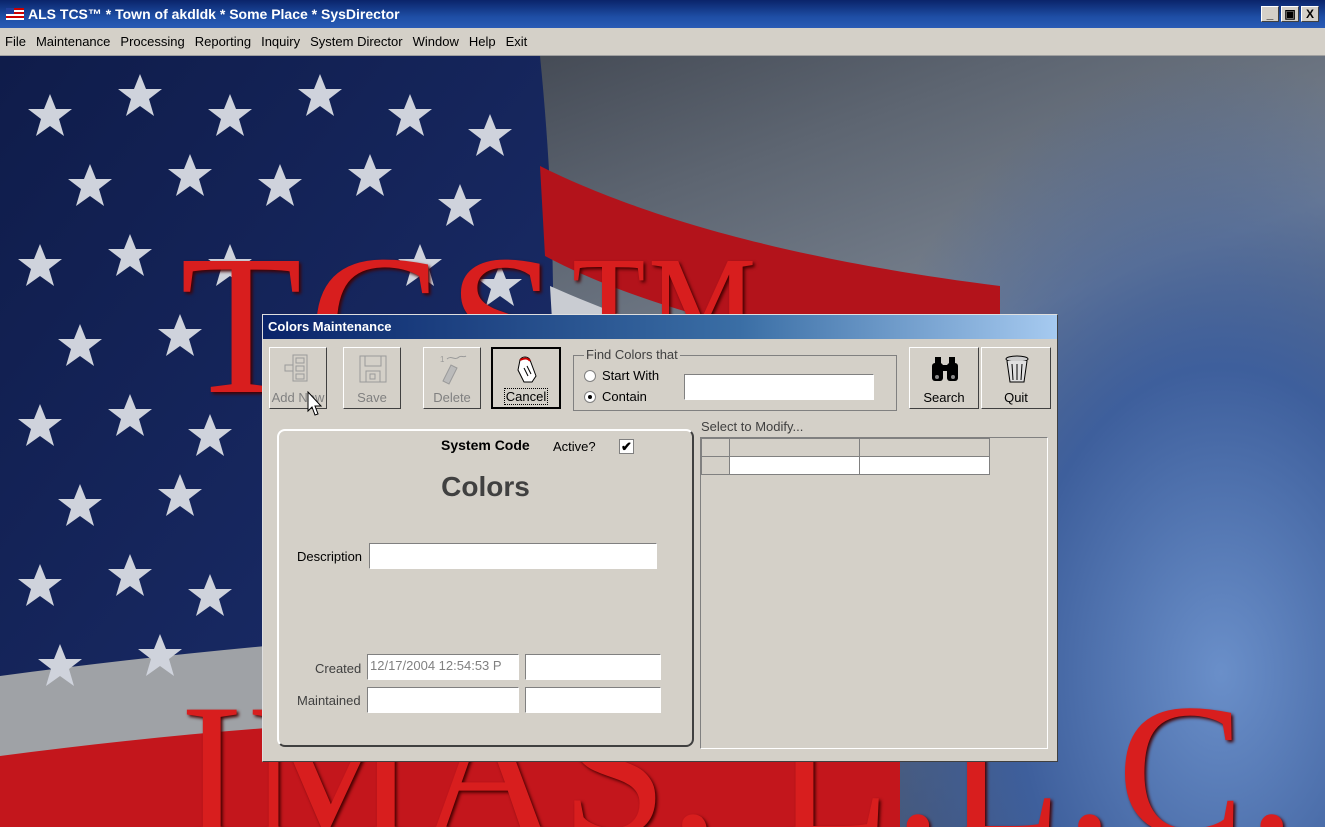 The height and width of the screenshot is (827, 1325). Describe the element at coordinates (624, 396) in the screenshot. I see `contain-label: Contain` at that location.